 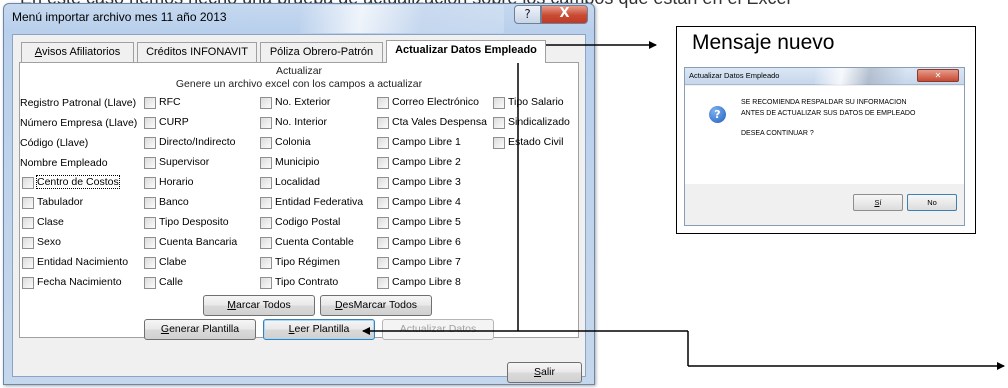 What do you see at coordinates (28, 183) in the screenshot?
I see `checkbox-centro-costos` at bounding box center [28, 183].